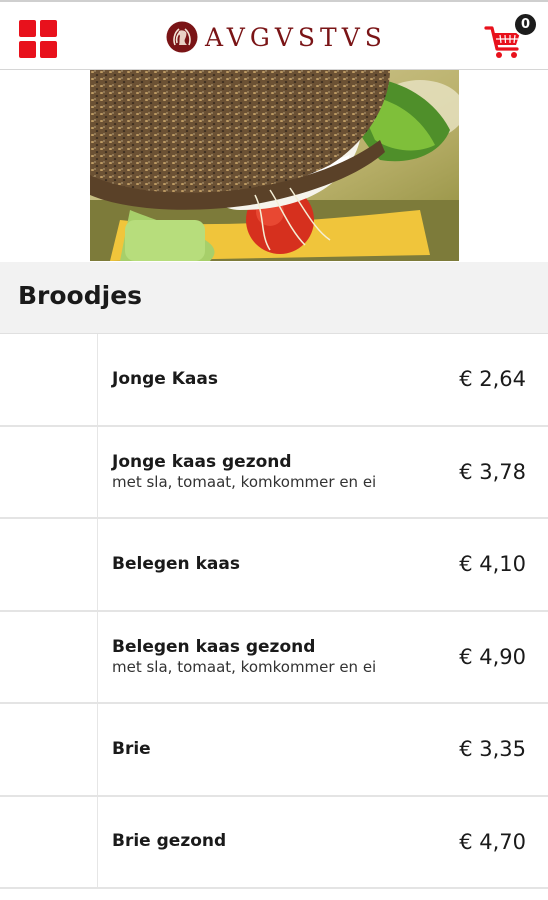 Image resolution: width=548 pixels, height=900 pixels. What do you see at coordinates (492, 379) in the screenshot?
I see `product-price: € 2,64` at bounding box center [492, 379].